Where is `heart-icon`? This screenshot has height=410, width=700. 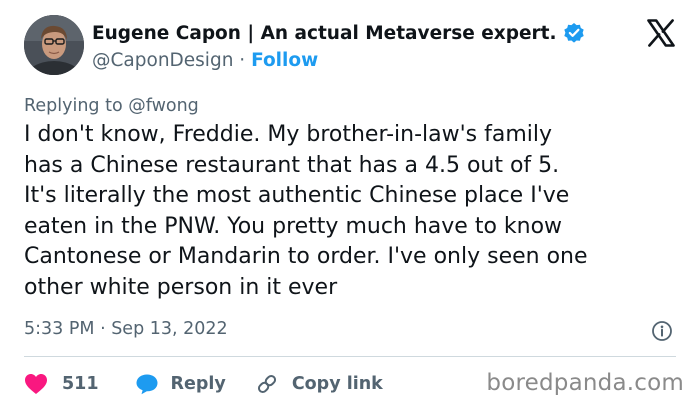
heart-icon is located at coordinates (36, 384).